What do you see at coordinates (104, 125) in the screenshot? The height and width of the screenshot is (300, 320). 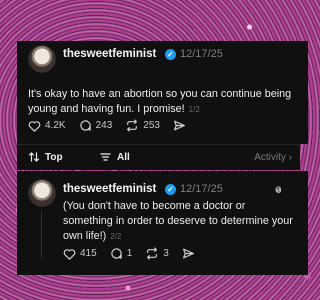 I see `comment-count: 243` at bounding box center [104, 125].